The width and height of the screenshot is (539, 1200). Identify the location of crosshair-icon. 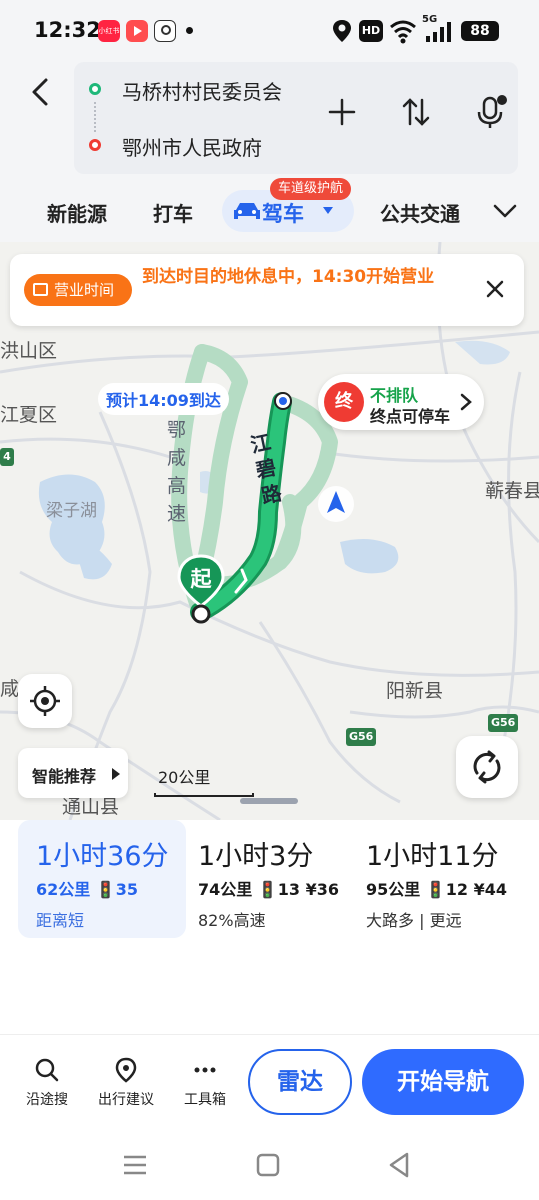
(45, 701).